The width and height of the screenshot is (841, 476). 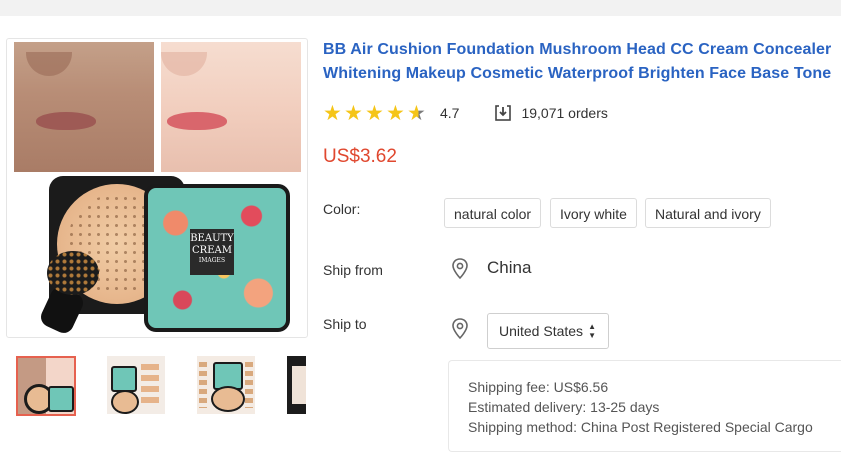 I want to click on ship-from-label: Ship from, so click(x=353, y=270).